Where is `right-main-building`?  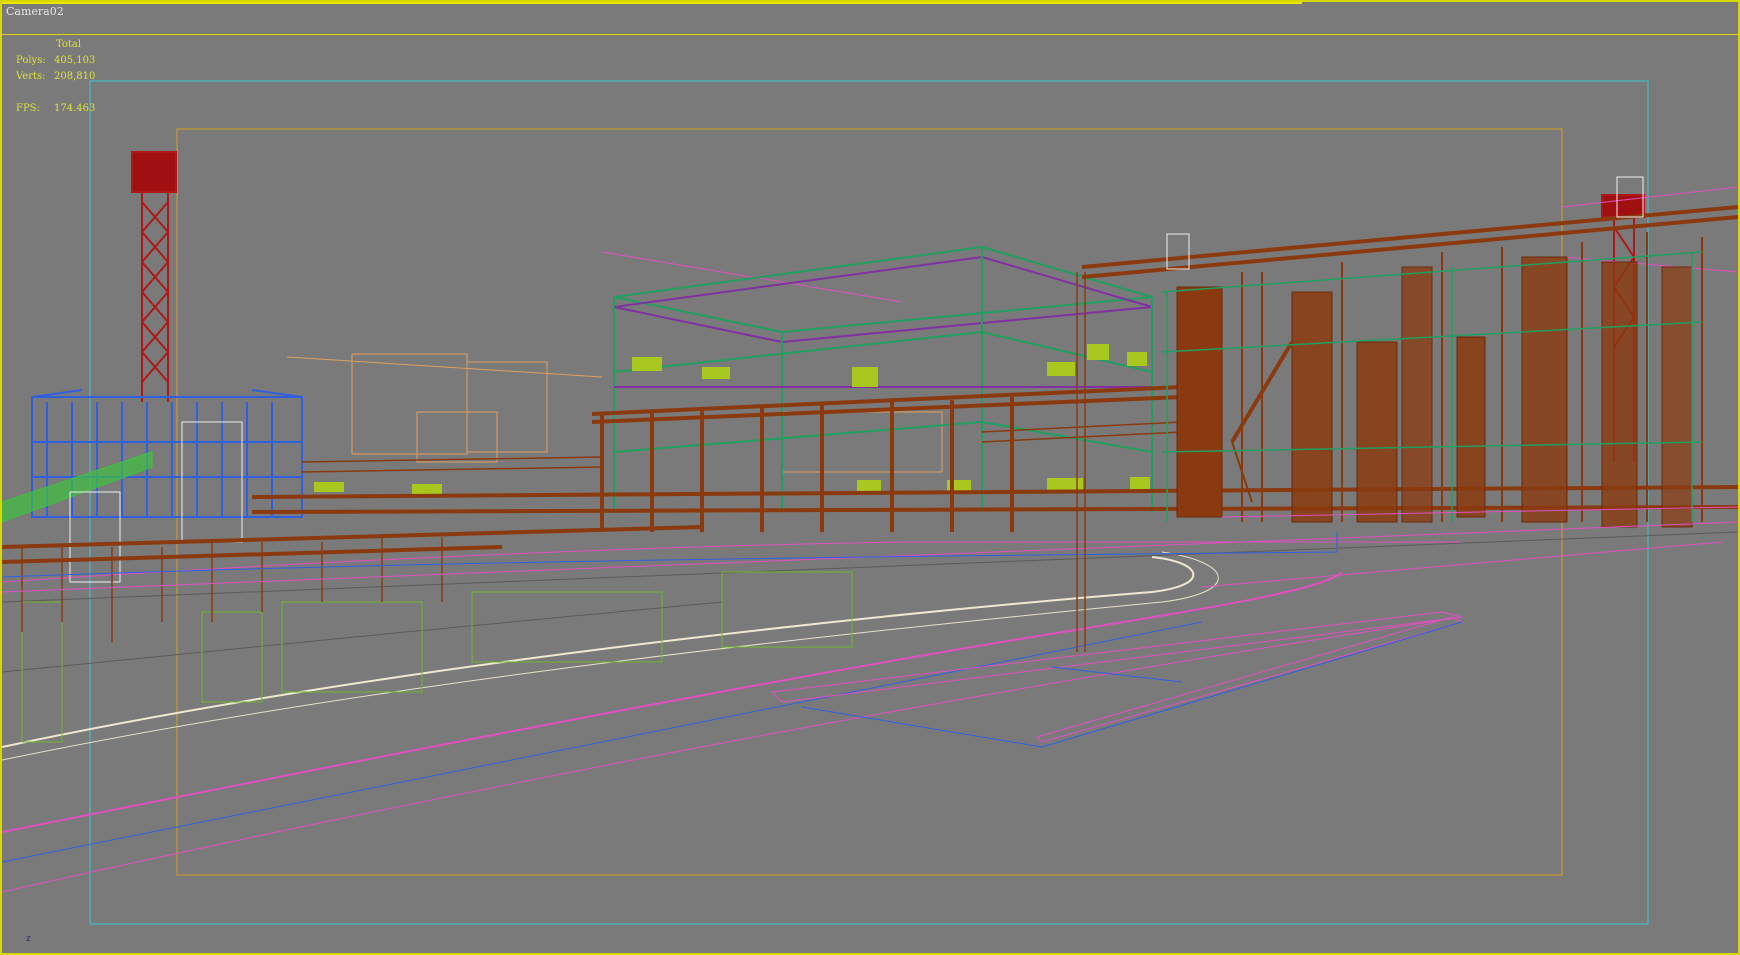 right-main-building is located at coordinates (1434, 392).